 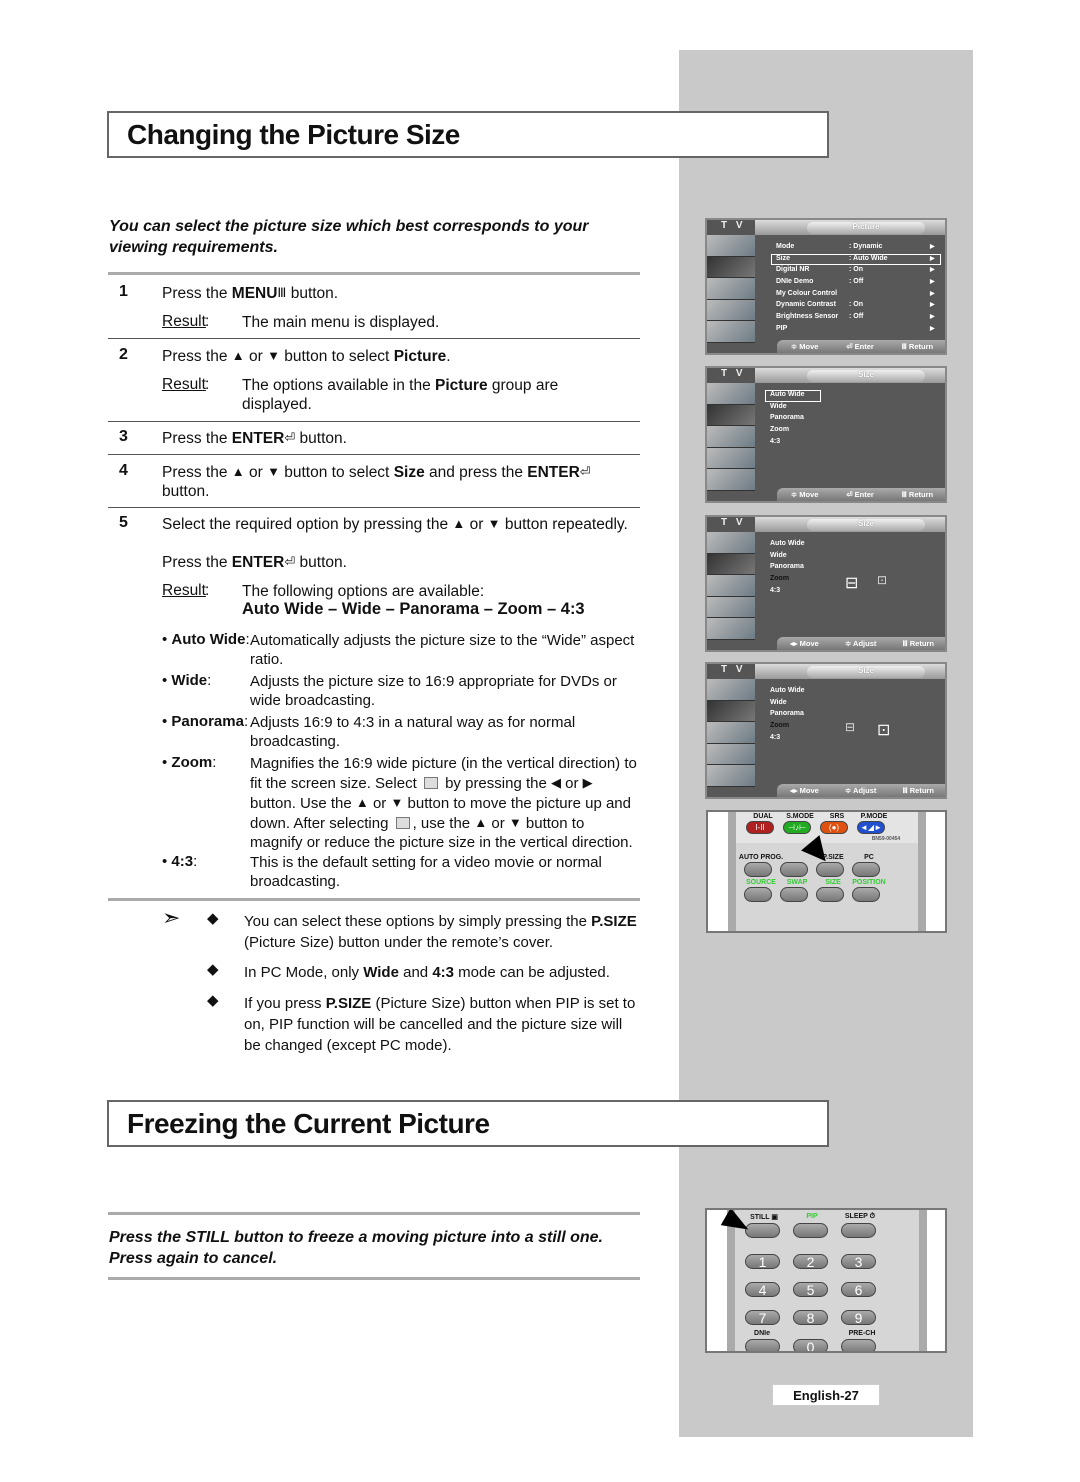 I want to click on button-label: PC, so click(x=869, y=857).